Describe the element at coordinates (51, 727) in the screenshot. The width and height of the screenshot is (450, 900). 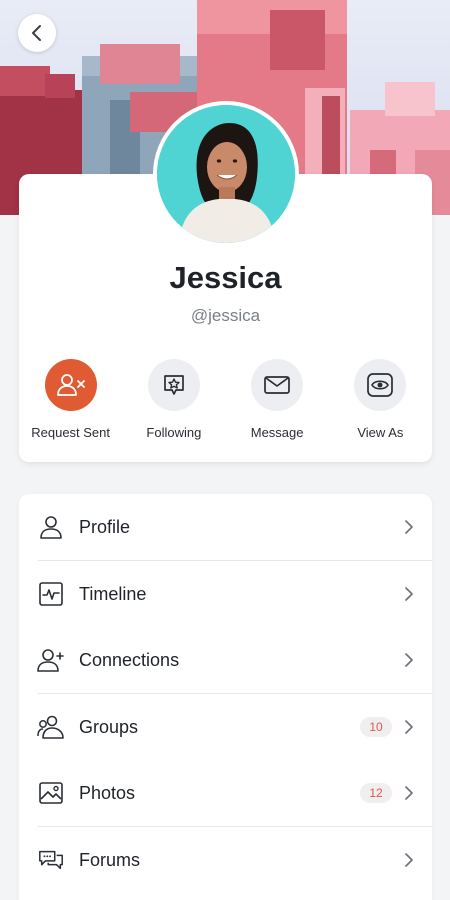
I see `users-icon` at that location.